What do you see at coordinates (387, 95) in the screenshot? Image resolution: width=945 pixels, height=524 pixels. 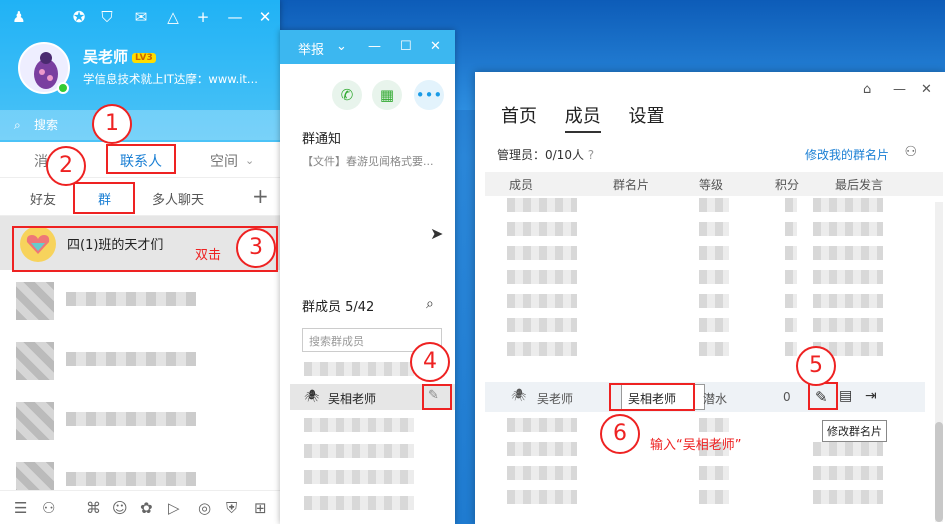 I see `calendar-icon: ▦` at bounding box center [387, 95].